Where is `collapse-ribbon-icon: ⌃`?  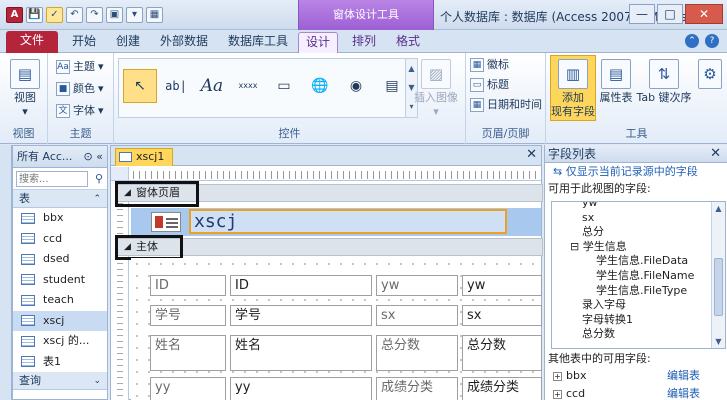 collapse-ribbon-icon: ⌃ is located at coordinates (692, 41).